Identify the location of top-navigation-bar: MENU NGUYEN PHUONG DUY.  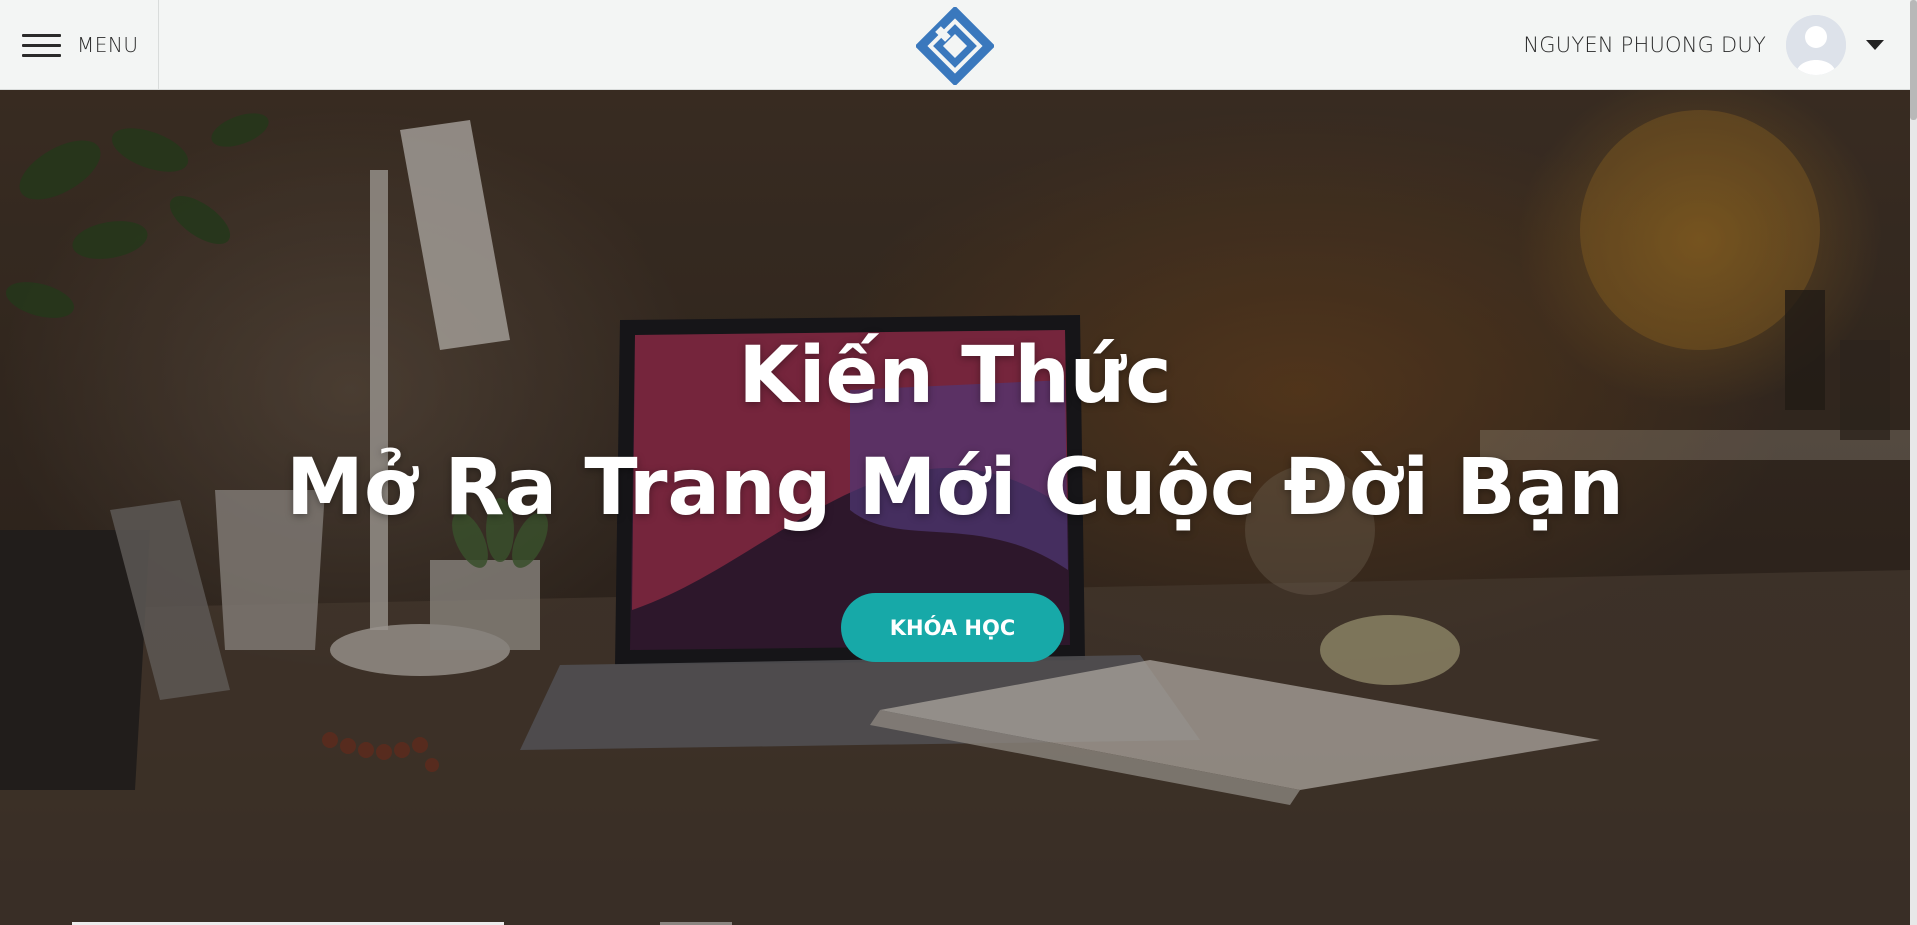
(955, 45).